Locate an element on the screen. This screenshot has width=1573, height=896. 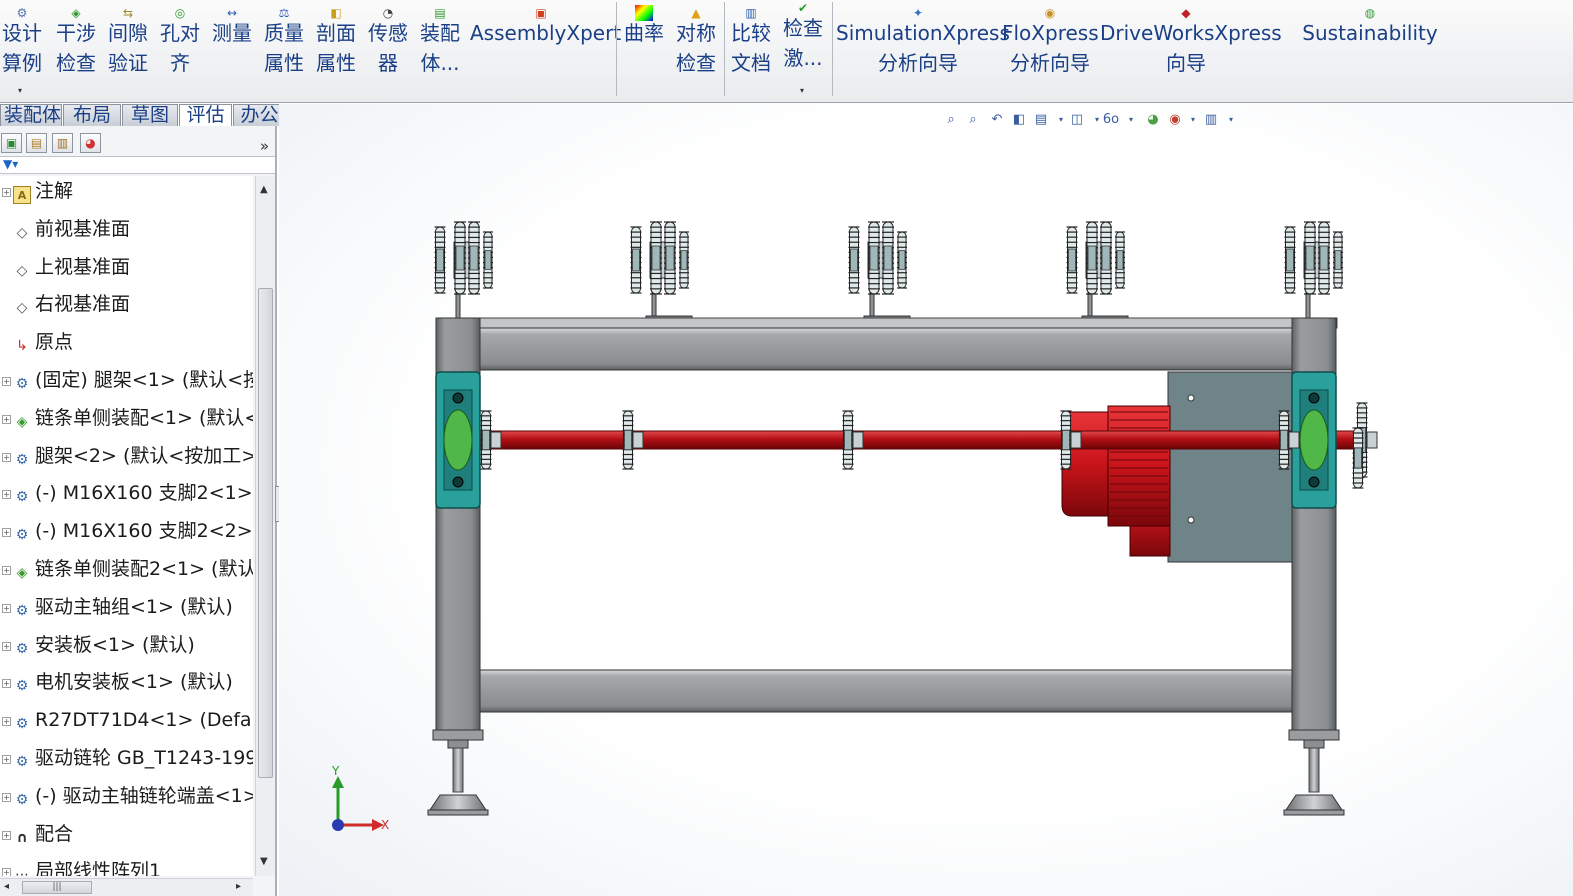
scroll-right-icon: ▸ is located at coordinates (238, 886).